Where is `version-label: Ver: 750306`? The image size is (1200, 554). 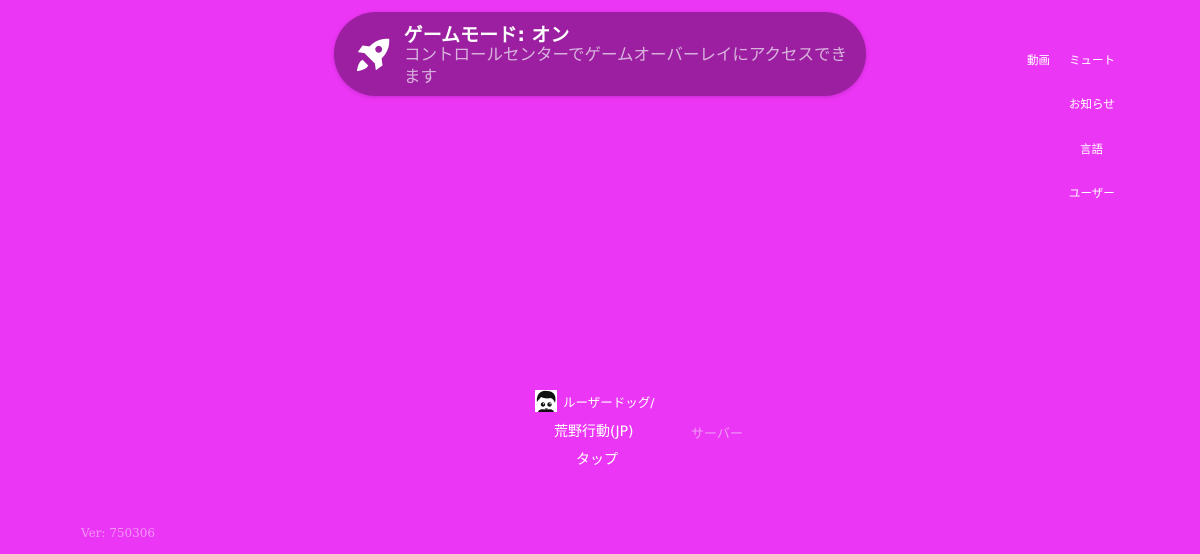
version-label: Ver: 750306 is located at coordinates (118, 533).